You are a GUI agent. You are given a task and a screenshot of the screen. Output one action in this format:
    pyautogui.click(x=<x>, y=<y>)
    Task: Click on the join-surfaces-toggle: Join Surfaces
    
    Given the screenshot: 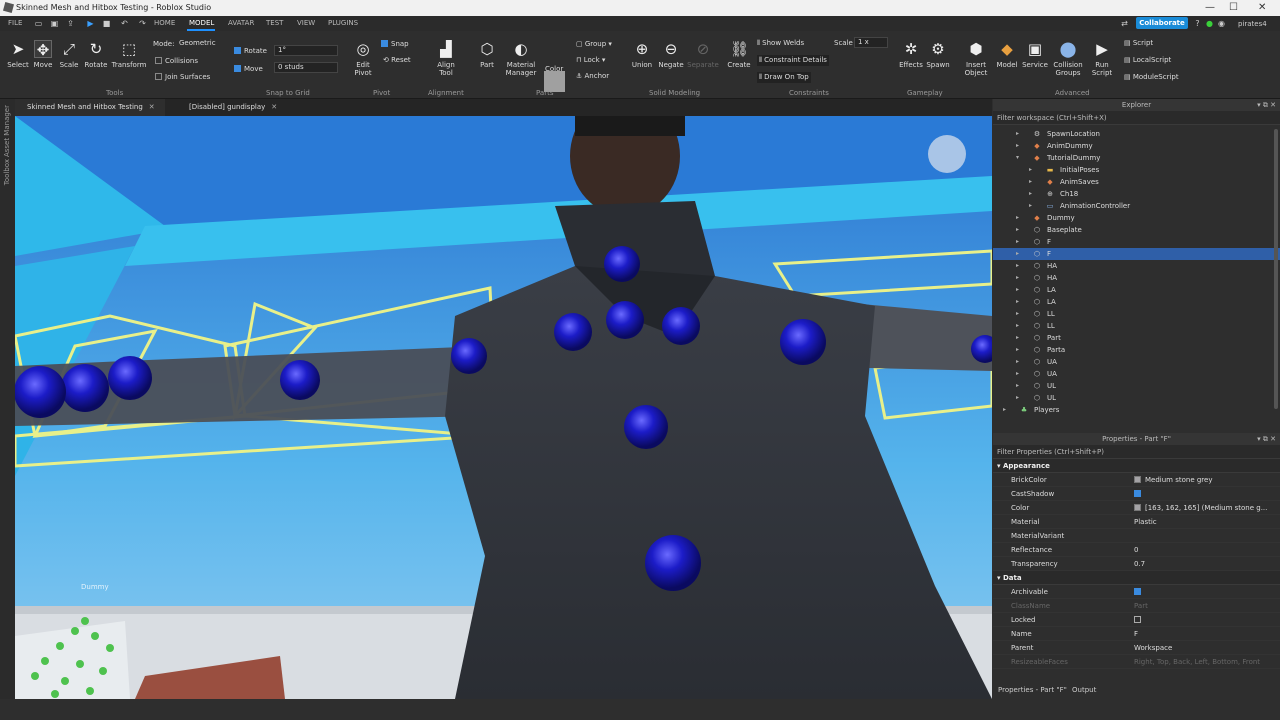 What is the action you would take?
    pyautogui.click(x=182, y=77)
    